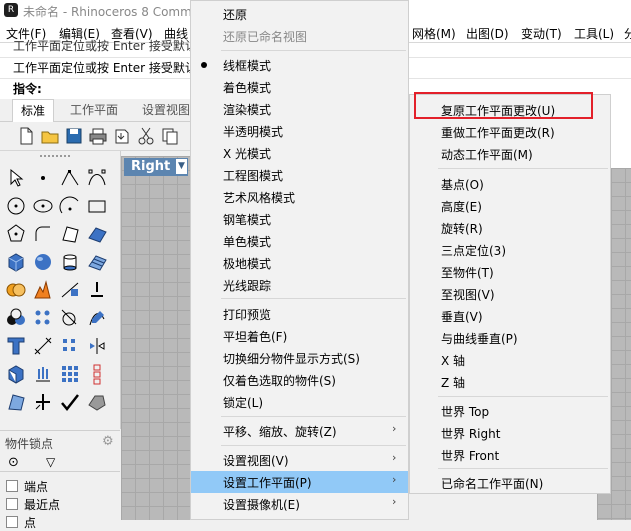 This screenshot has height=531, width=631. I want to click on point-icon, so click(43, 178).